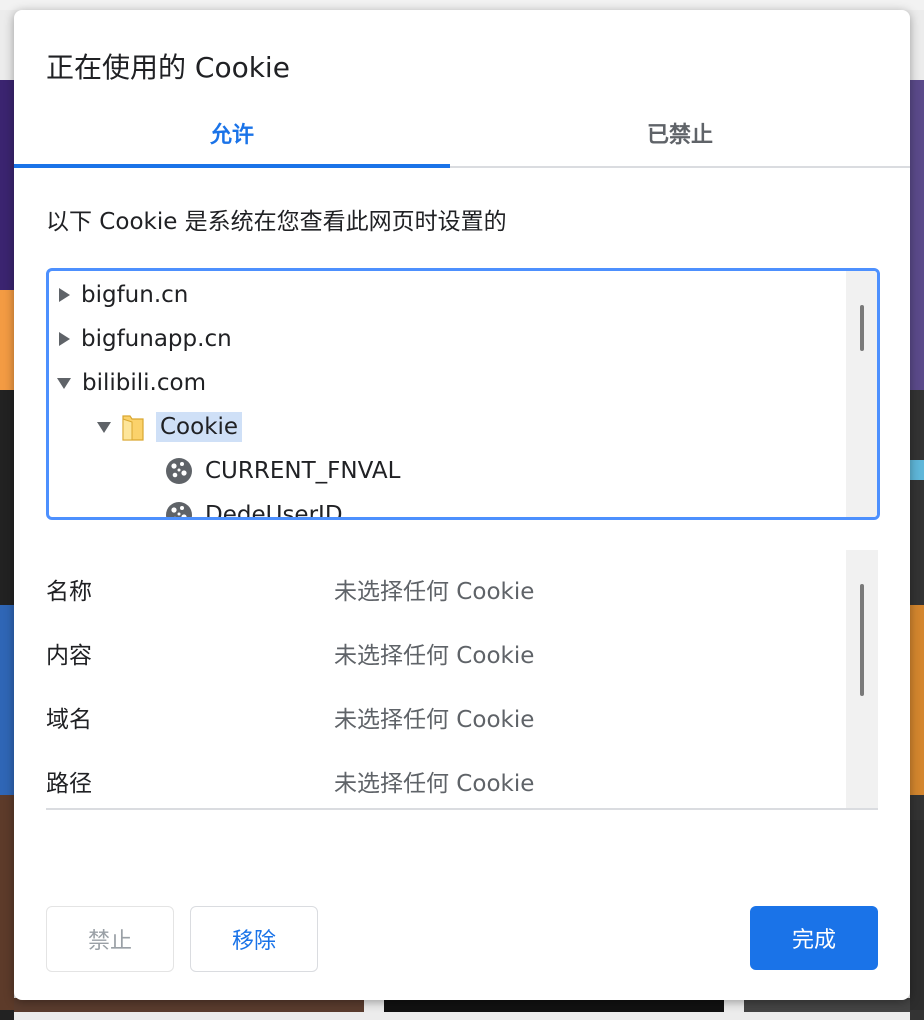 This screenshot has height=1020, width=924. I want to click on detail-row-domain: 域名 未选择任何 Cookie, so click(446, 710).